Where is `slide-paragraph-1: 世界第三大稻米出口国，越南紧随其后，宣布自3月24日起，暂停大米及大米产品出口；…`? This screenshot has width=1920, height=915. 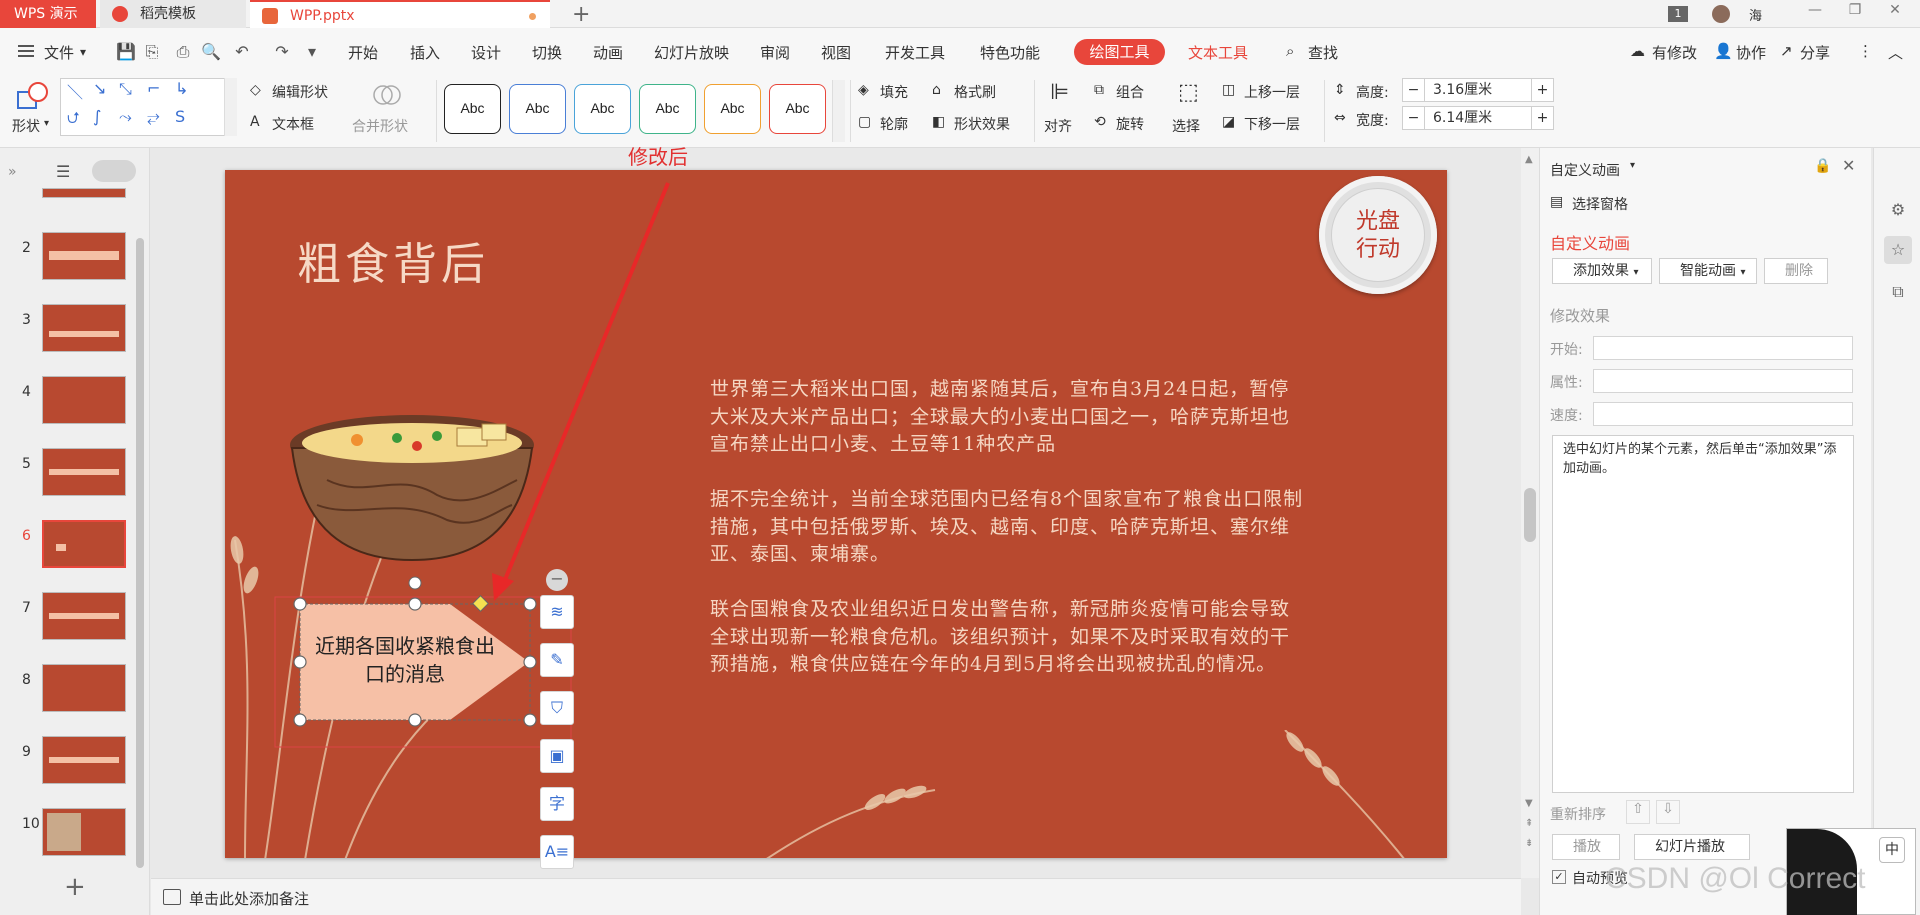
slide-paragraph-1: 世界第三大稻米出口国，越南紧随其后，宣布自3月24日起，暂停大米及大米产品出口；… is located at coordinates (1007, 417).